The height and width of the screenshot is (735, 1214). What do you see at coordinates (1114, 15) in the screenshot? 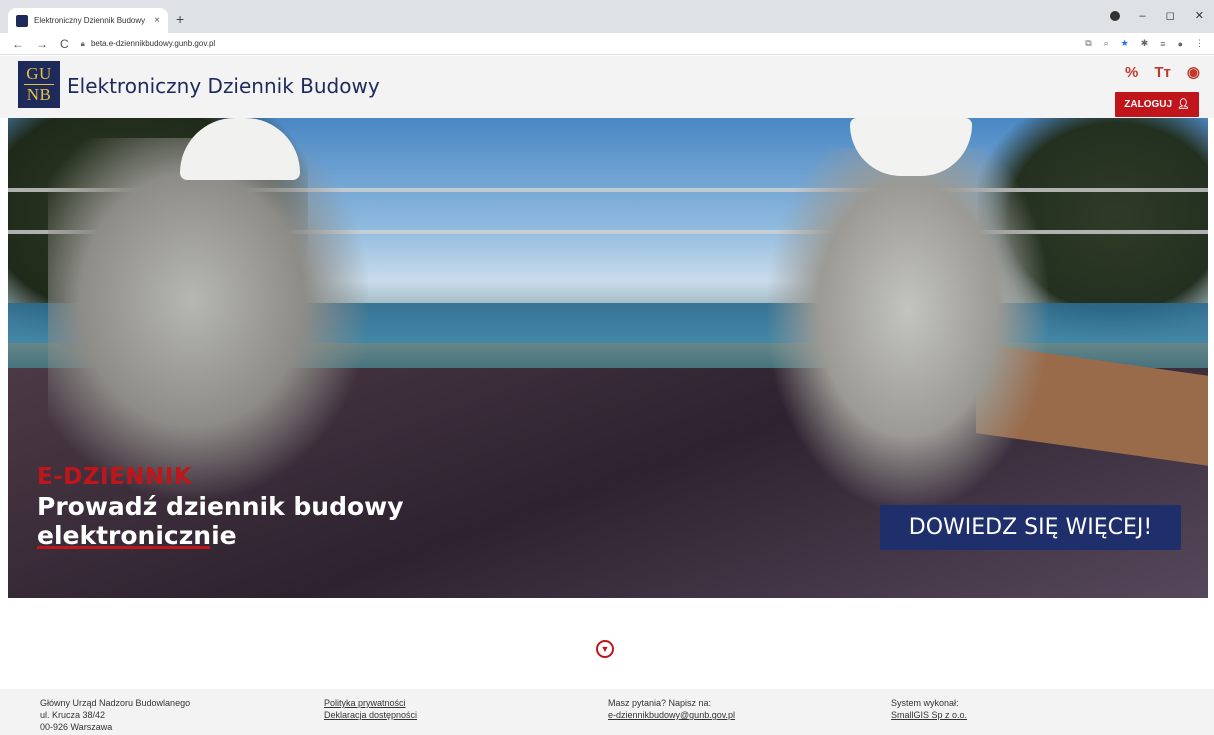
I see `record-icon` at bounding box center [1114, 15].